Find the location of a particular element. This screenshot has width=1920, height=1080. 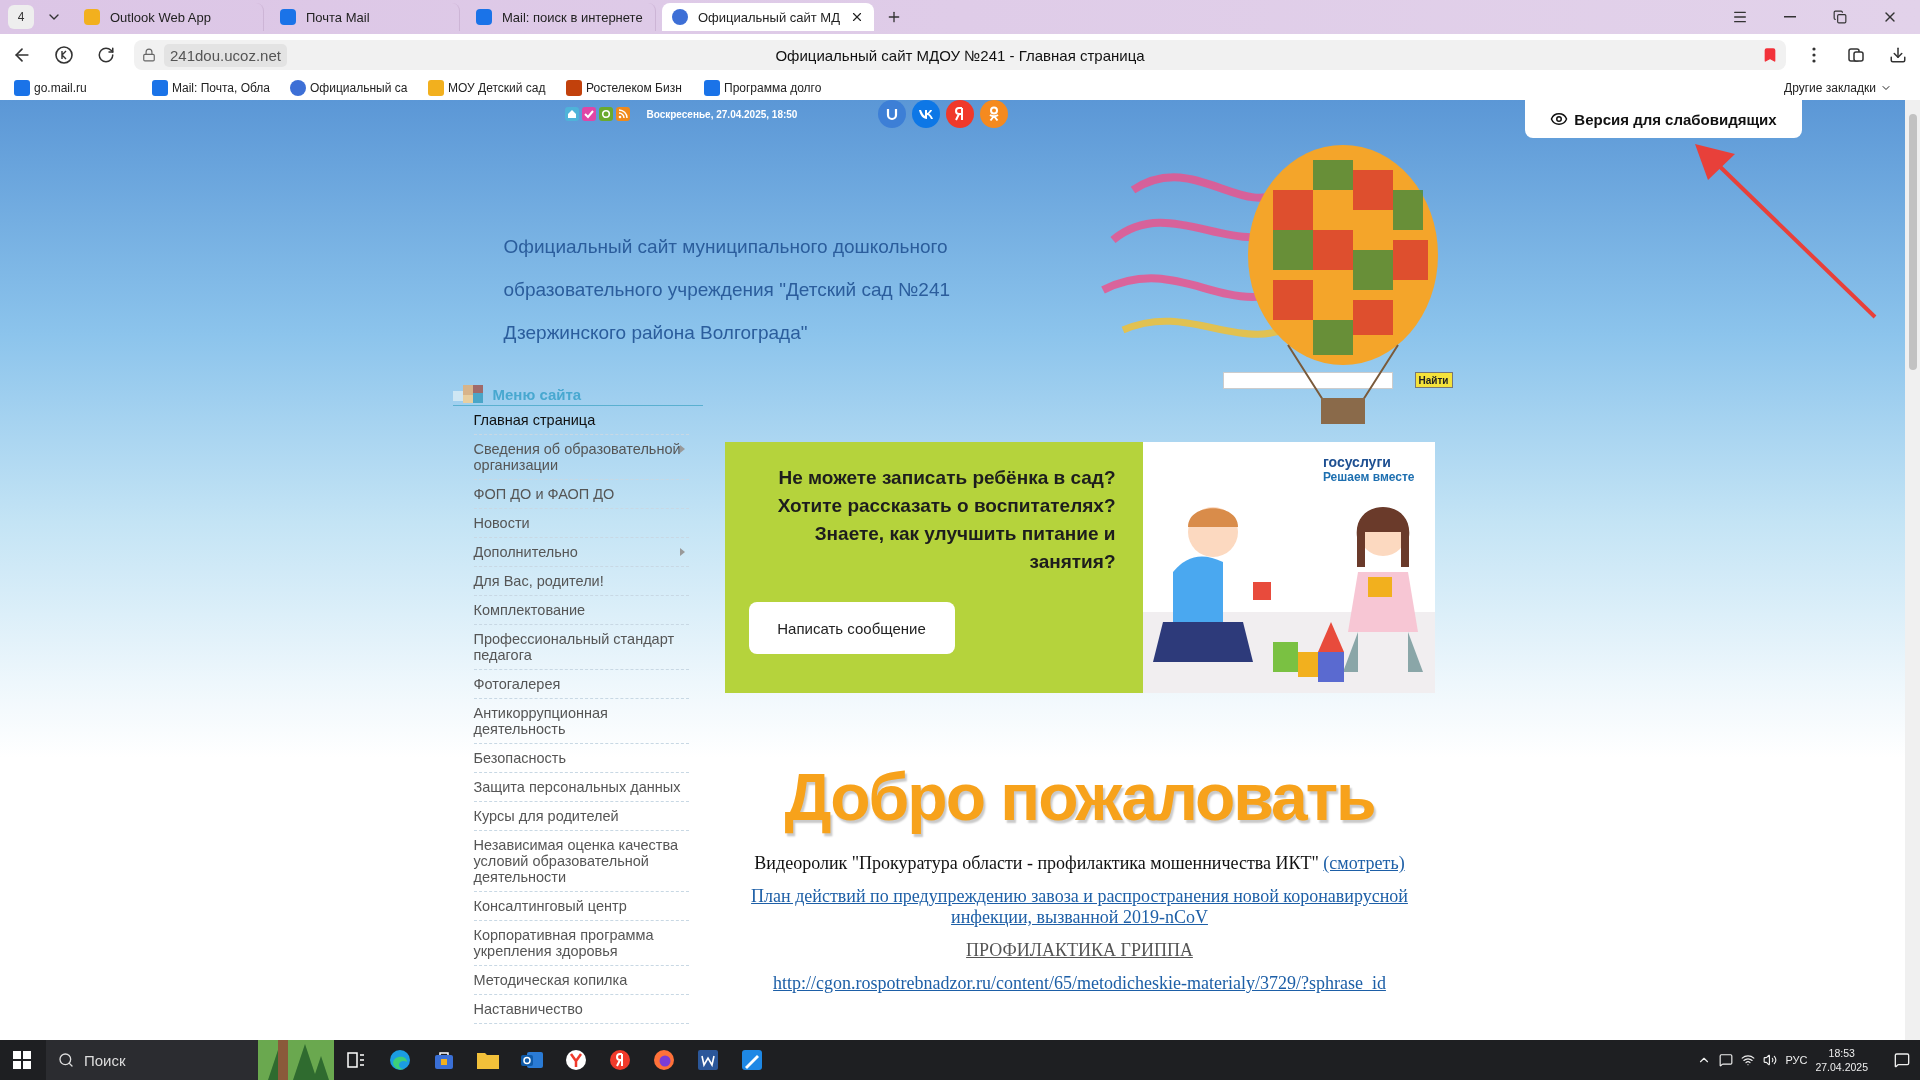

network-icon is located at coordinates (1748, 1060).